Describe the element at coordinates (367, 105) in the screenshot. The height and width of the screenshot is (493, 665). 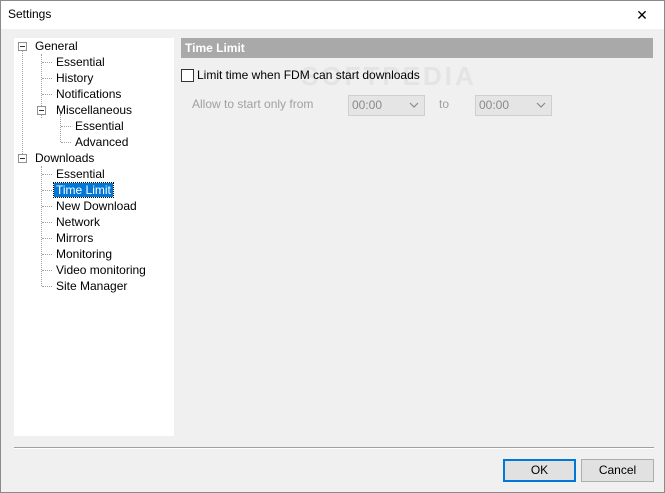
I see `from-time-value: 00:00` at that location.